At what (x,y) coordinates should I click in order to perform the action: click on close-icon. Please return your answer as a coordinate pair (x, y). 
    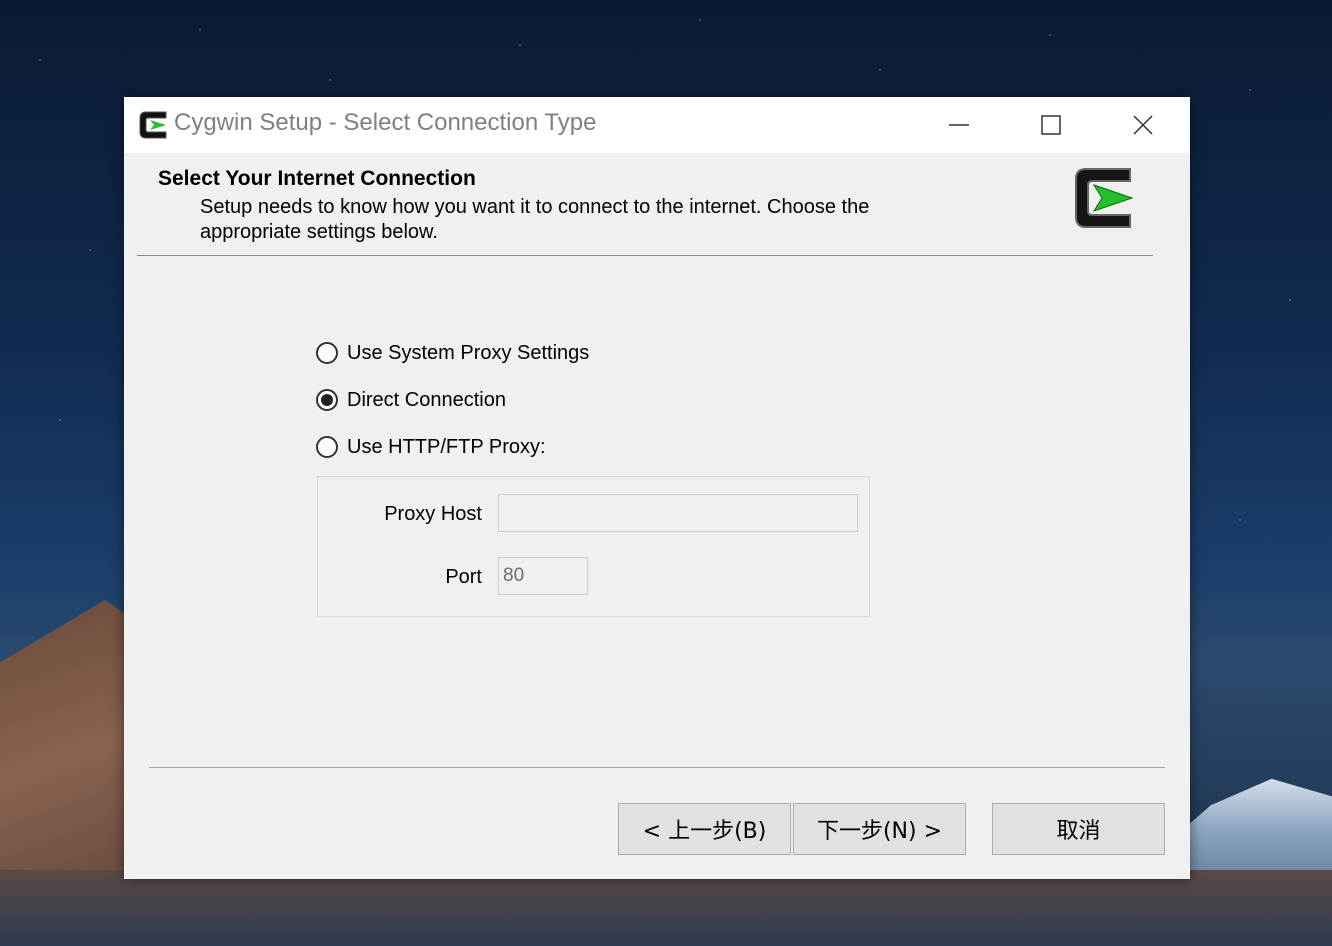
    Looking at the image, I should click on (1143, 125).